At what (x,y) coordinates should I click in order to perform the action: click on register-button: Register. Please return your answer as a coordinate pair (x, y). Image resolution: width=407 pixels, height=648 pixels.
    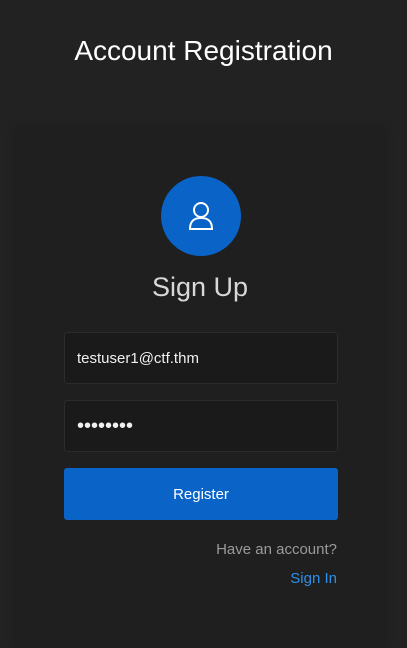
    Looking at the image, I should click on (201, 494).